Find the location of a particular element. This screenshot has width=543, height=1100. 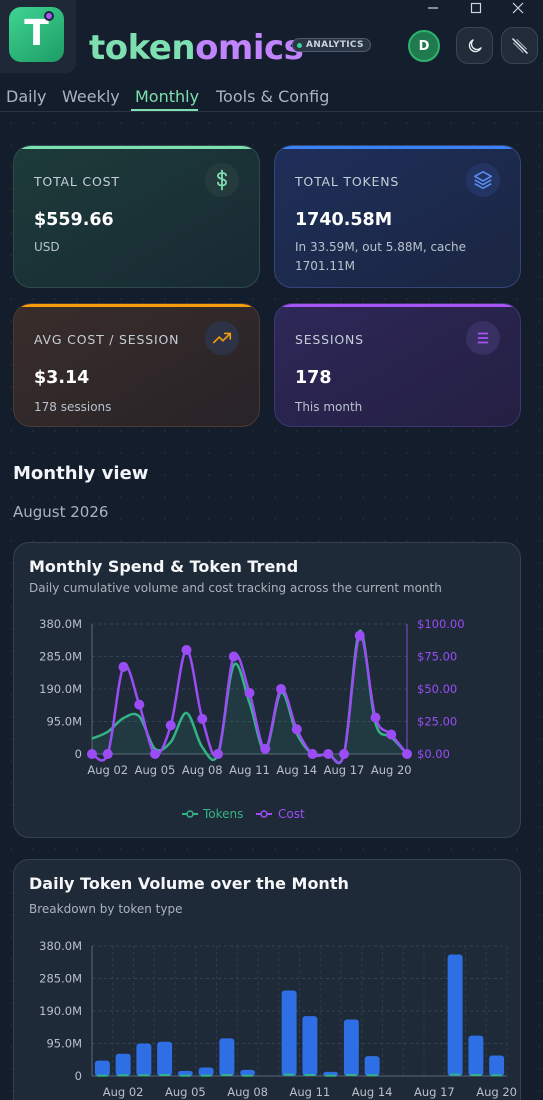

y2-tick-label: $50.00 is located at coordinates (437, 689).